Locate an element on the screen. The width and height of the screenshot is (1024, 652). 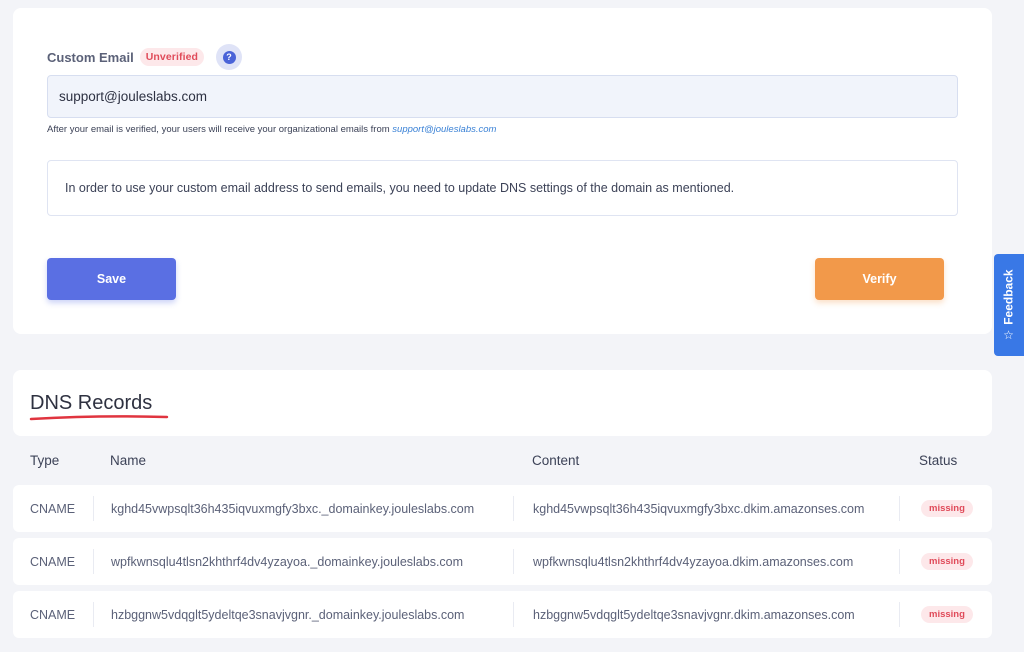
feedback-label: Feedback is located at coordinates (1009, 297).